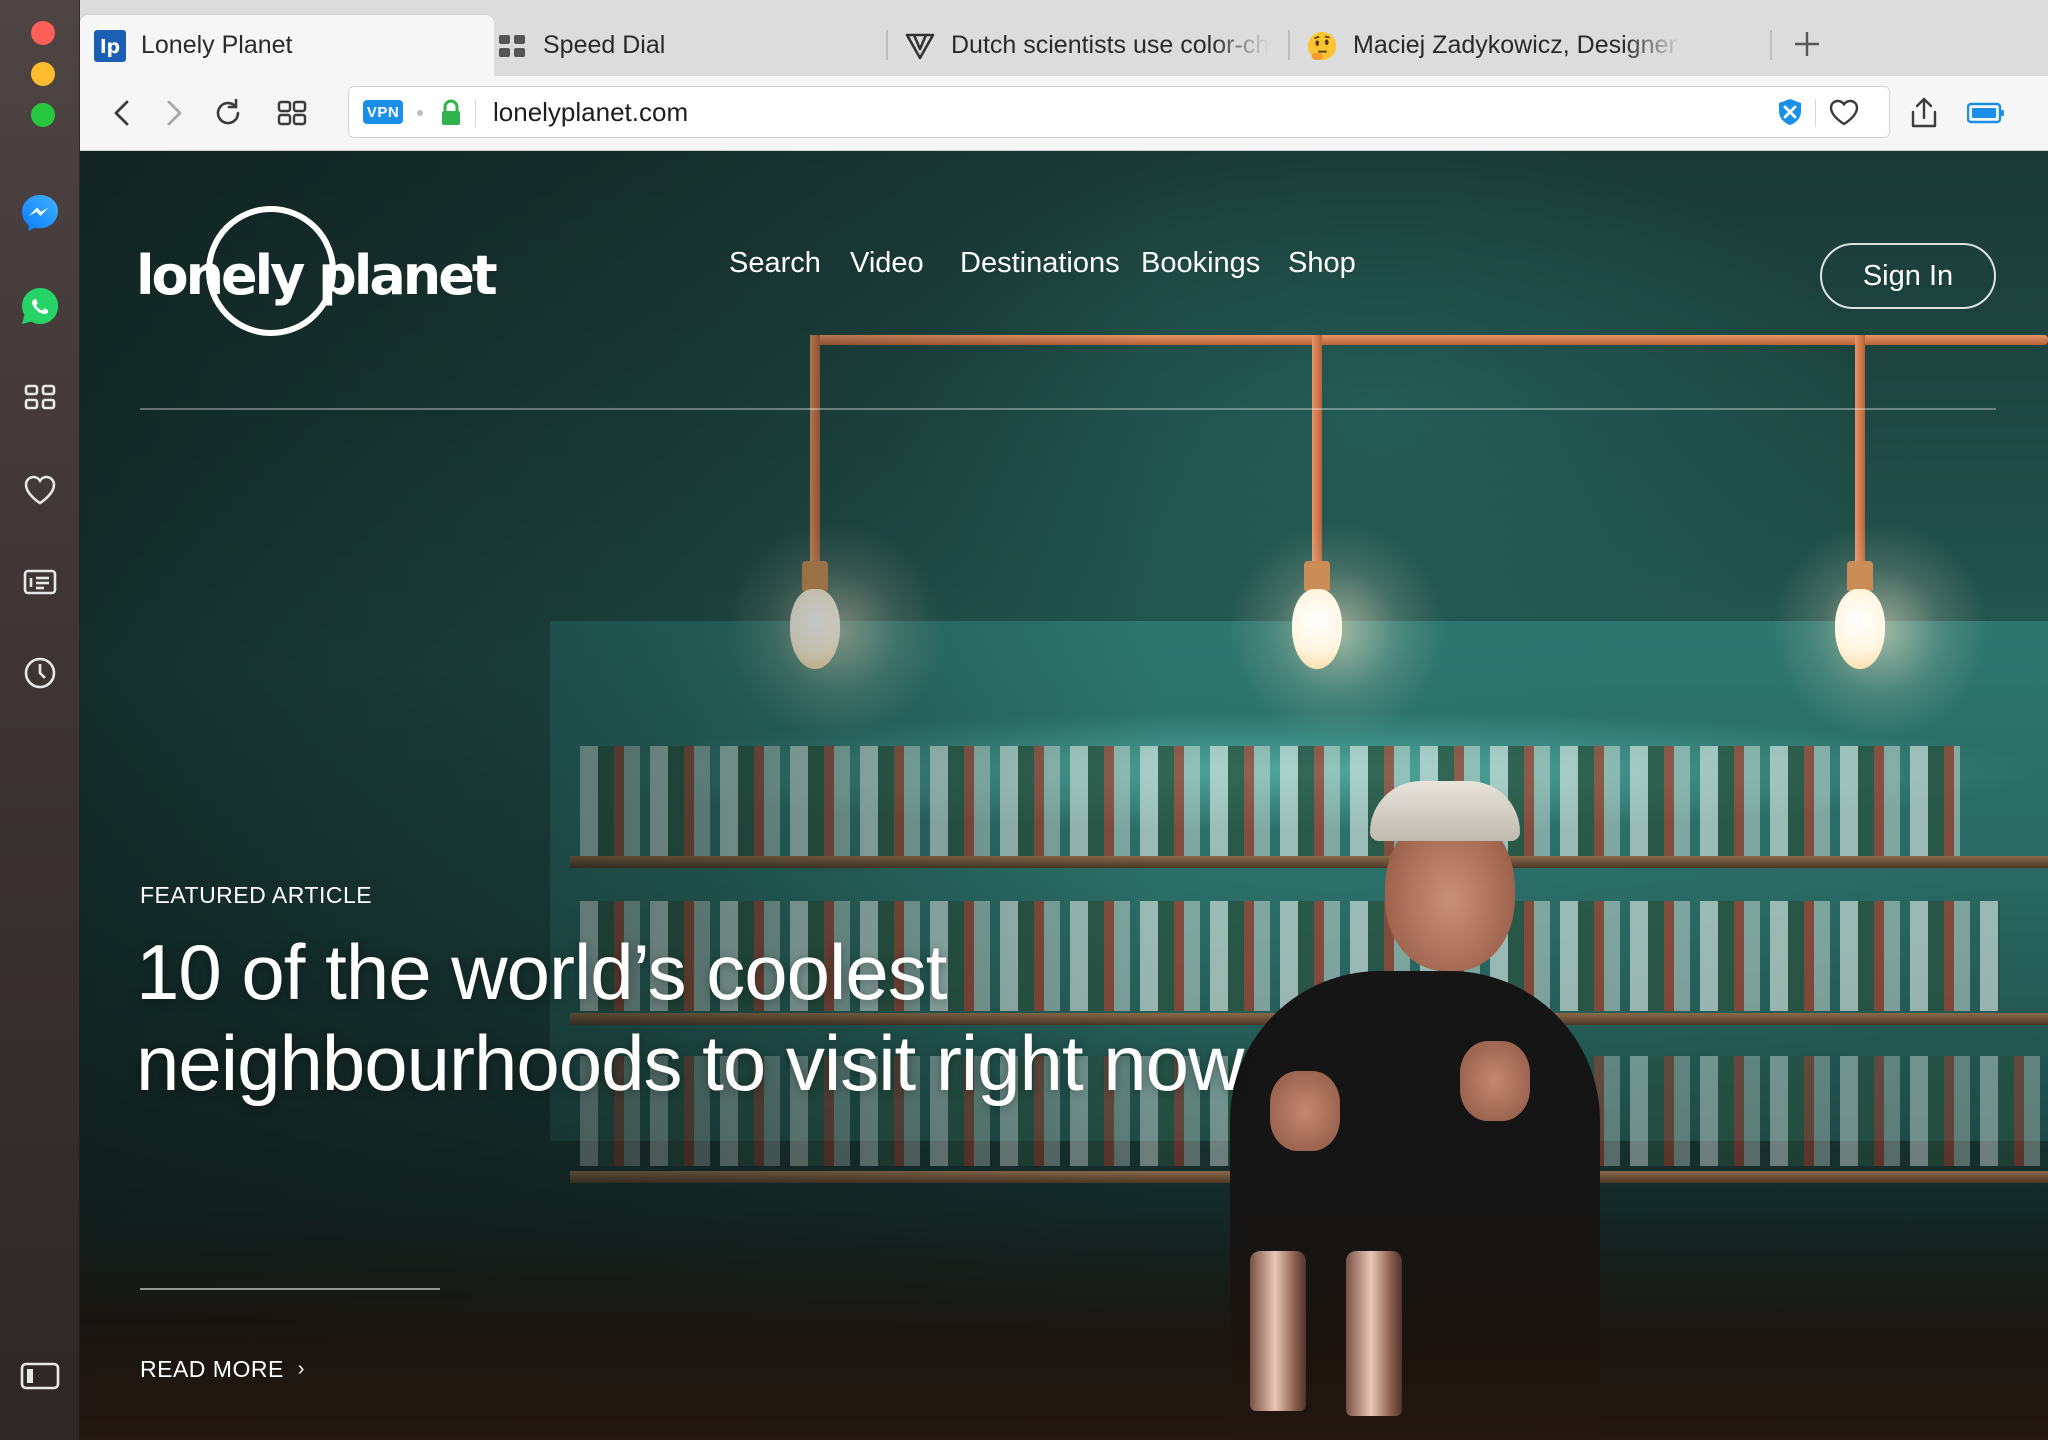 This screenshot has width=2048, height=1440. I want to click on nav-destinations: Destinations, so click(1040, 263).